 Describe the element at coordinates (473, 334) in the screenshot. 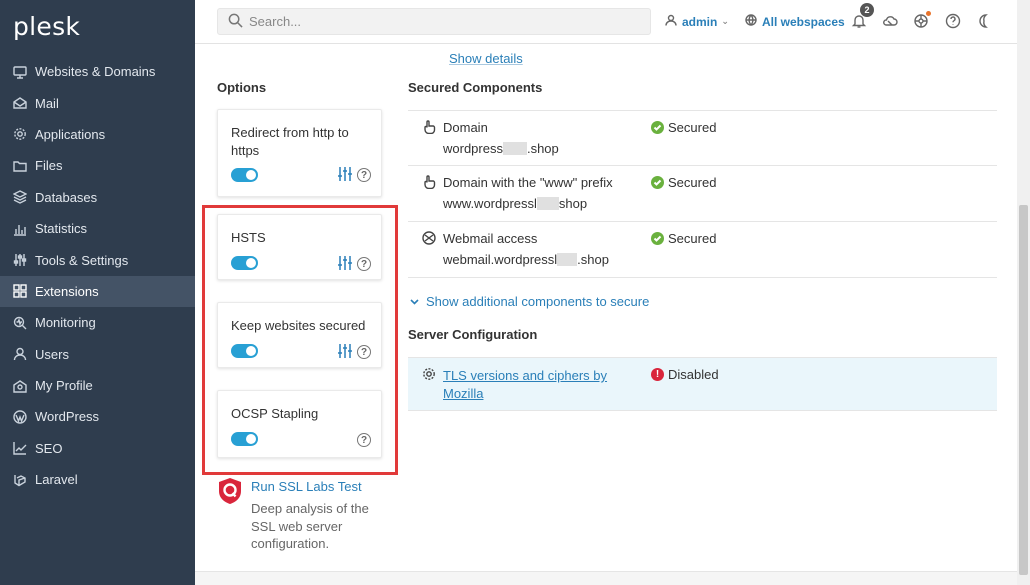

I see `server-configuration-title: Server Configuration` at that location.